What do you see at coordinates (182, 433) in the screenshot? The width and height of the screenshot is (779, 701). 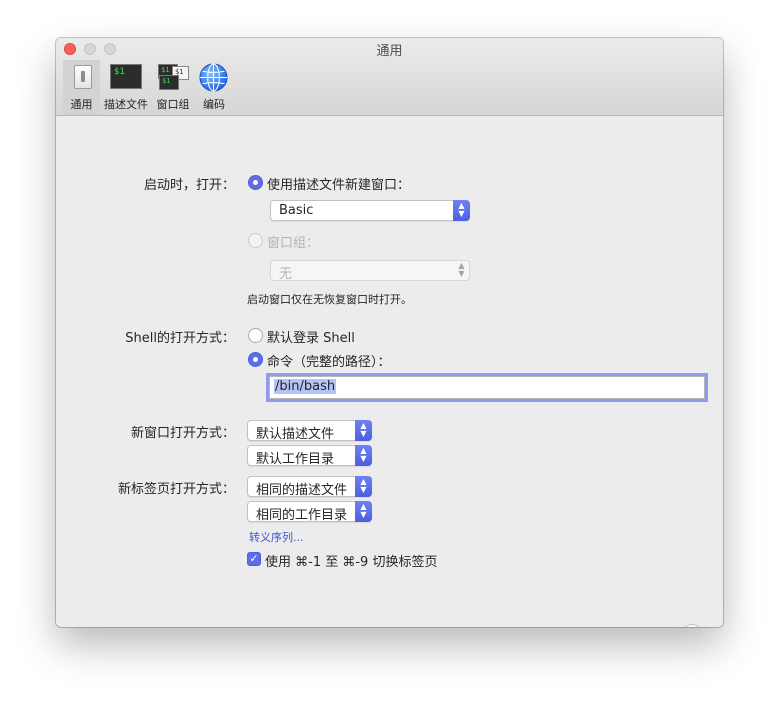 I see `new-window-label: 新窗口打开方式：` at bounding box center [182, 433].